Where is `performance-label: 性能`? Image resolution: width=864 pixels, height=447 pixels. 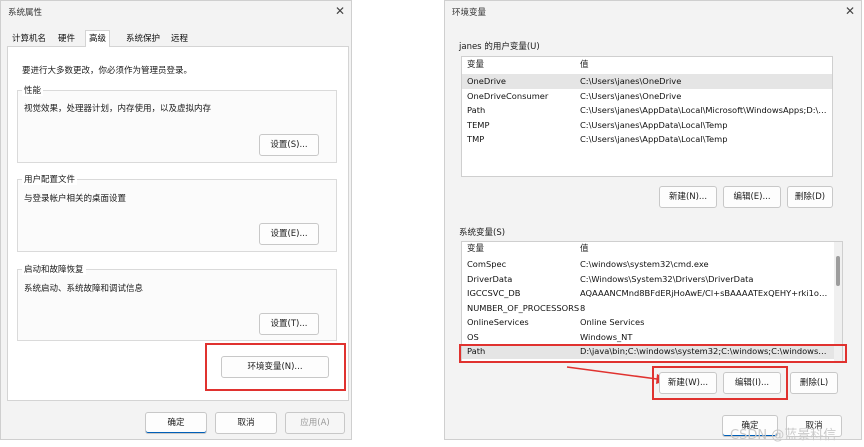 performance-label: 性能 is located at coordinates (33, 90).